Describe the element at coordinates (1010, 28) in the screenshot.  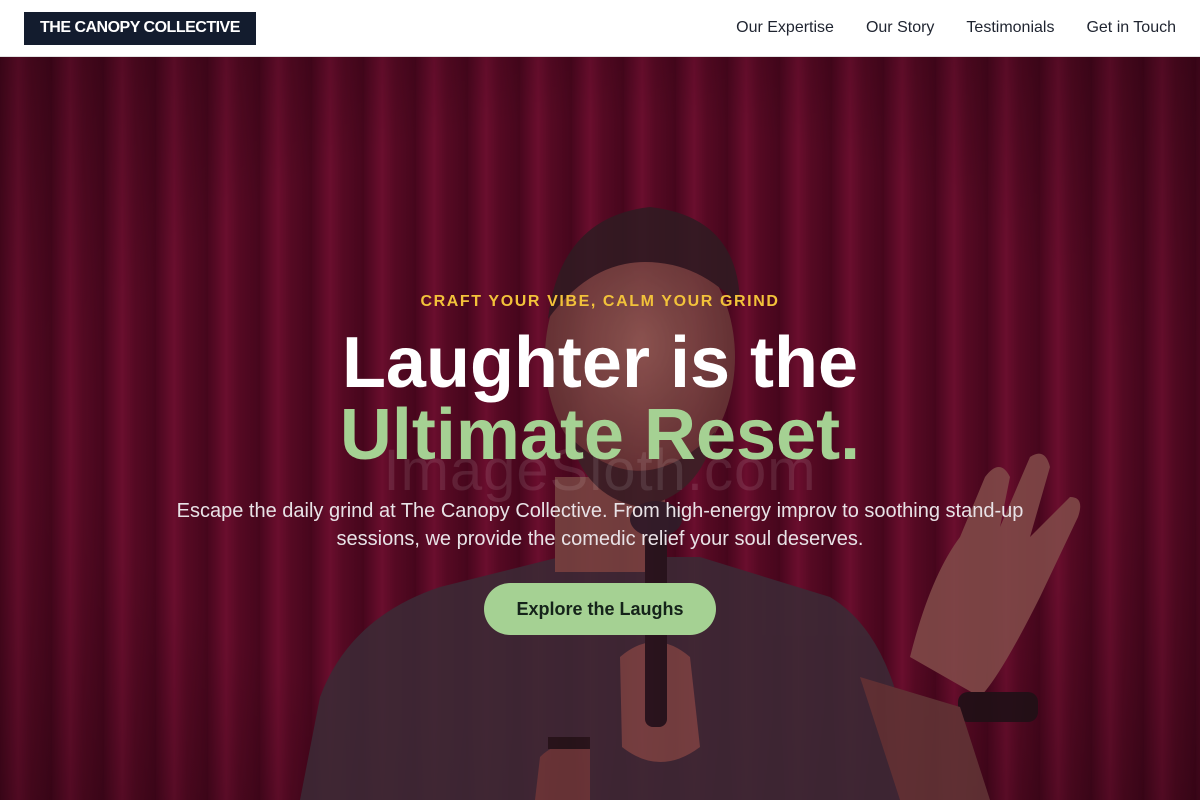
I see `nav-link-testimonials: Testimonials` at that location.